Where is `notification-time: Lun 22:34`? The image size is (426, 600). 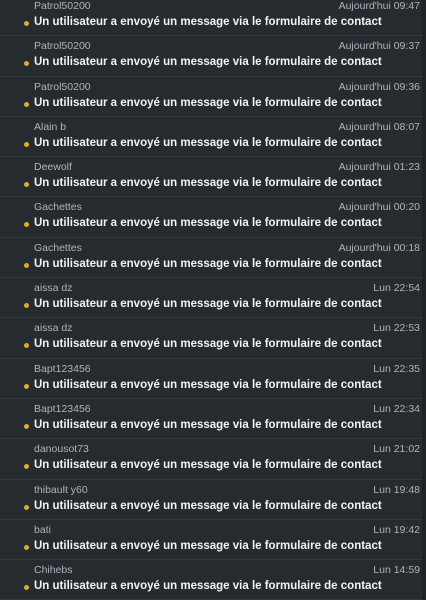
notification-time: Lun 22:34 is located at coordinates (396, 408).